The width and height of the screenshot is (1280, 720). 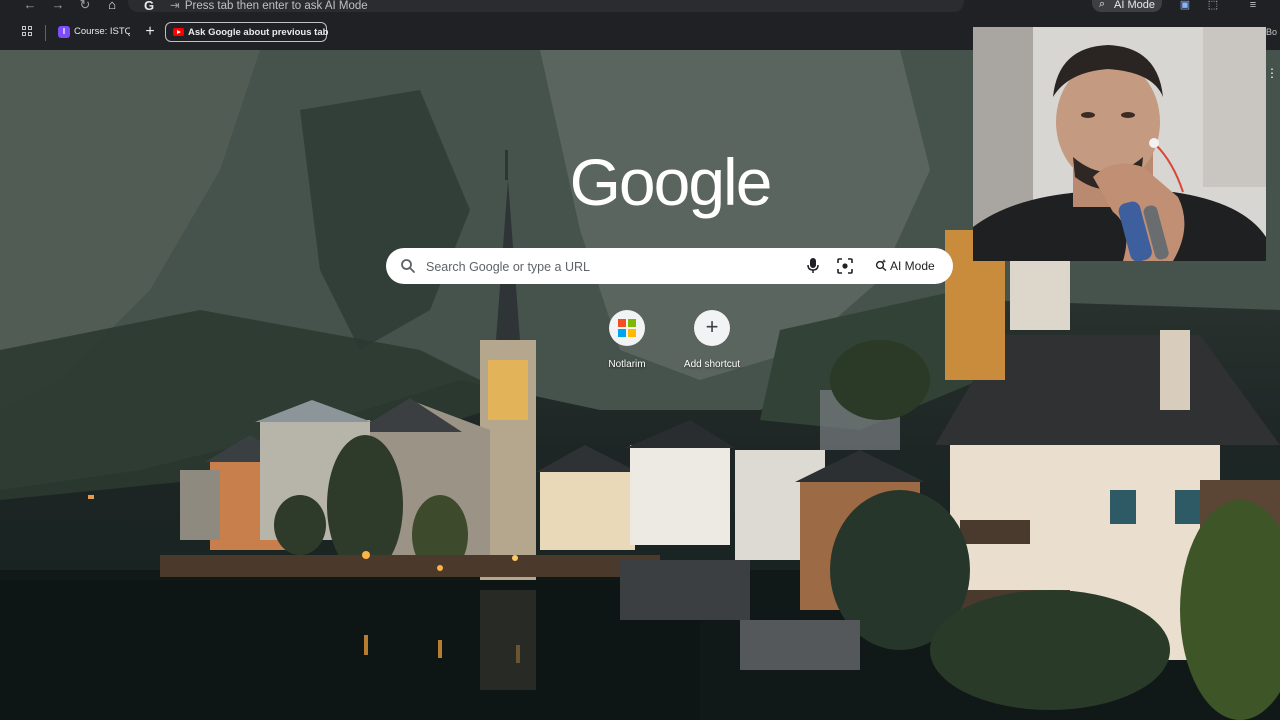 I want to click on ask-google-previous-tab-chip: Ask Google about previous tab, so click(x=247, y=32).